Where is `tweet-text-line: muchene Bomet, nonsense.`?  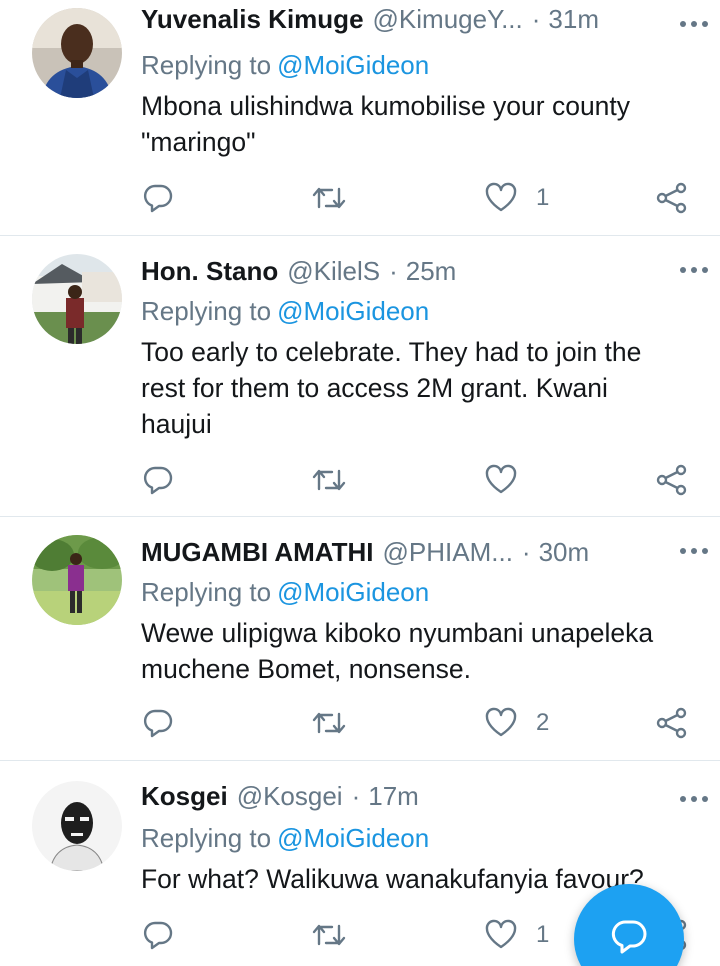
tweet-text-line: muchene Bomet, nonsense. is located at coordinates (306, 669).